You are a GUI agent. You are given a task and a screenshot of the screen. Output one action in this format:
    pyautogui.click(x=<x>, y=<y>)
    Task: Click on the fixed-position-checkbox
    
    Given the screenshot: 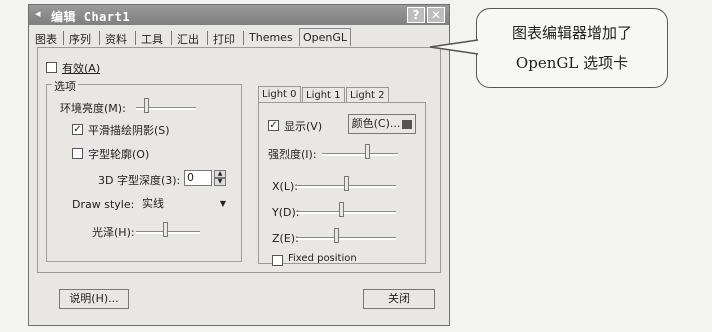 What is the action you would take?
    pyautogui.click(x=277, y=260)
    